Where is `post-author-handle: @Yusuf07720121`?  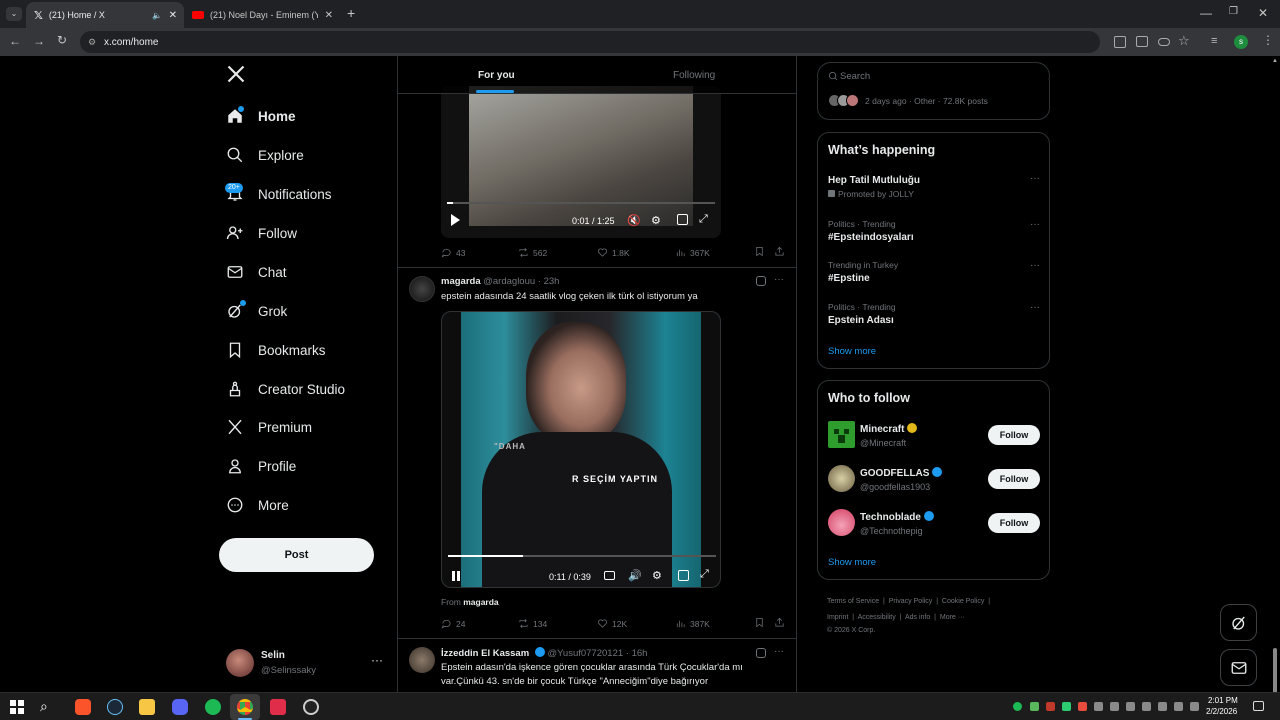 post-author-handle: @Yusuf07720121 is located at coordinates (585, 653).